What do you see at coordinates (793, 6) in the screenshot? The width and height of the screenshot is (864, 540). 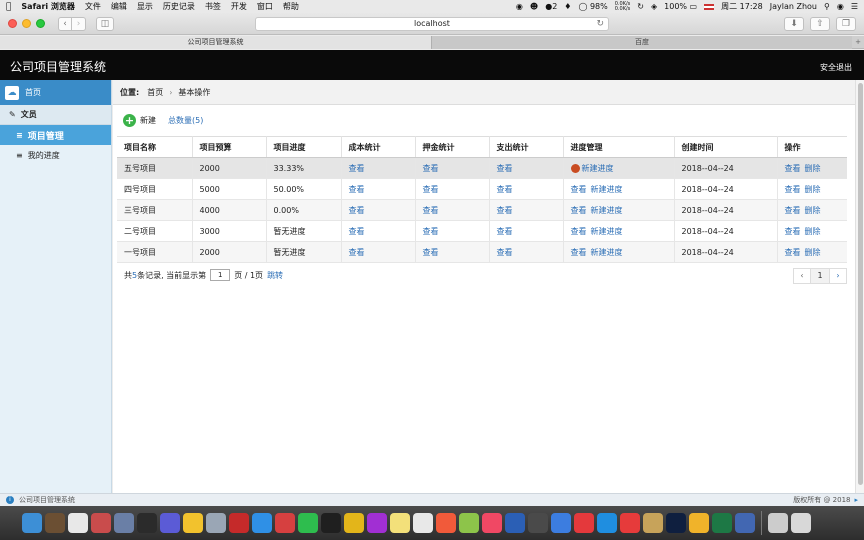 I see `user-name: Jaylan Zhou` at bounding box center [793, 6].